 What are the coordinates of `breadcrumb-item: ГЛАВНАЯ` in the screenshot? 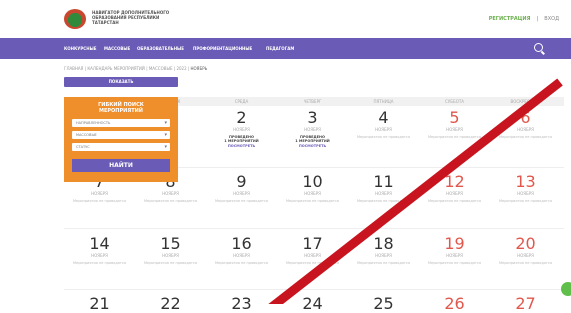 It's located at (73, 68).